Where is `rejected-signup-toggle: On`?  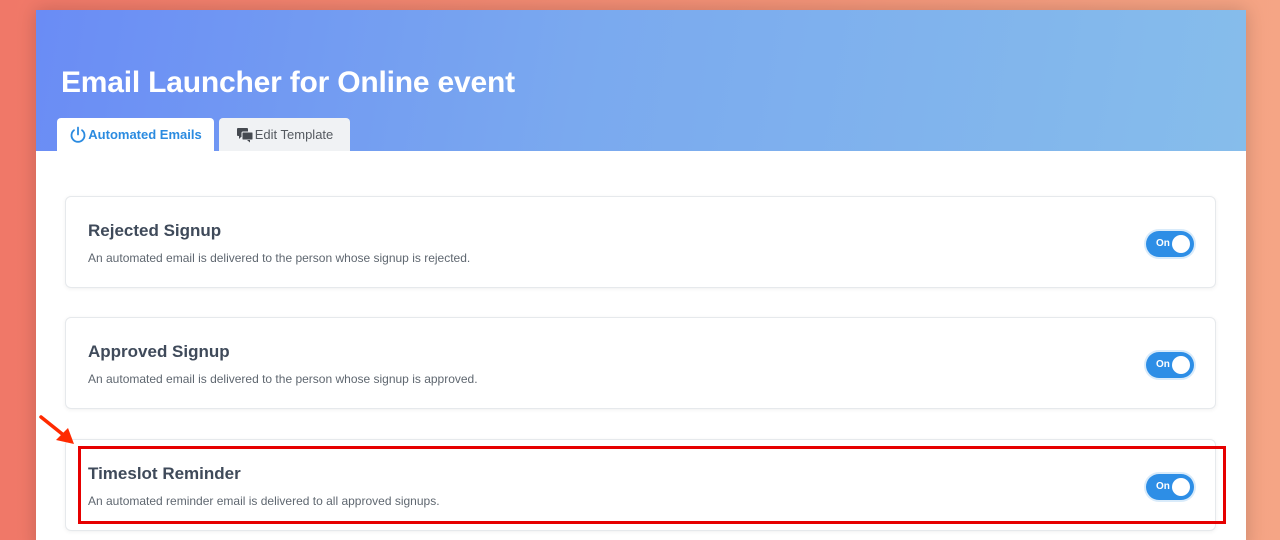 rejected-signup-toggle: On is located at coordinates (1170, 244).